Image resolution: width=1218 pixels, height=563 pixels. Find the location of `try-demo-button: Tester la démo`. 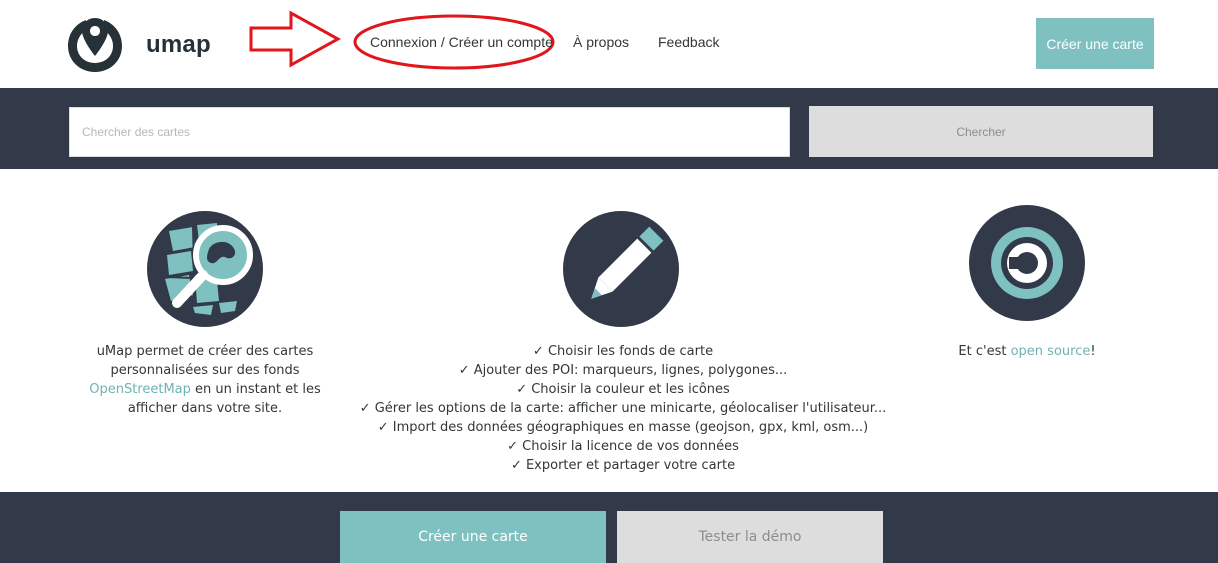

try-demo-button: Tester la démo is located at coordinates (750, 537).